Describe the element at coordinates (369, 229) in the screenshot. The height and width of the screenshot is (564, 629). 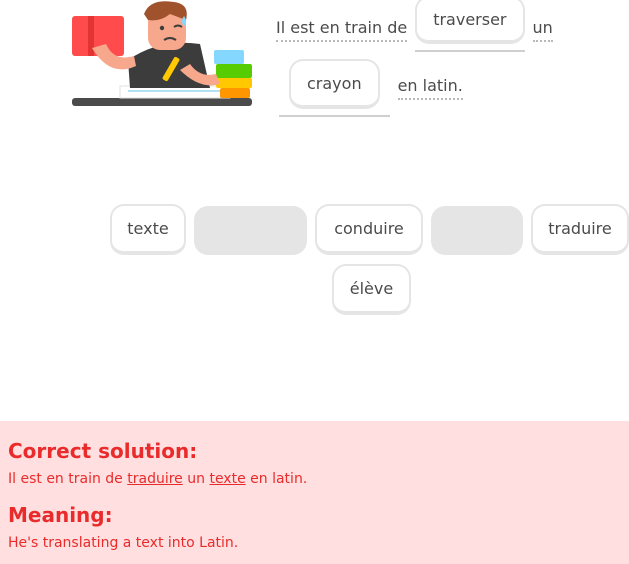
I see `word-chip-conduire: conduire` at that location.